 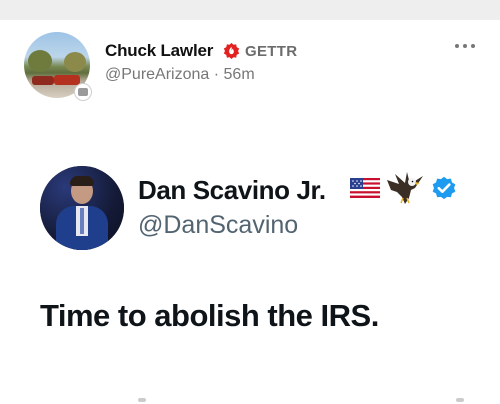 What do you see at coordinates (405, 188) in the screenshot?
I see `eagle-icon` at bounding box center [405, 188].